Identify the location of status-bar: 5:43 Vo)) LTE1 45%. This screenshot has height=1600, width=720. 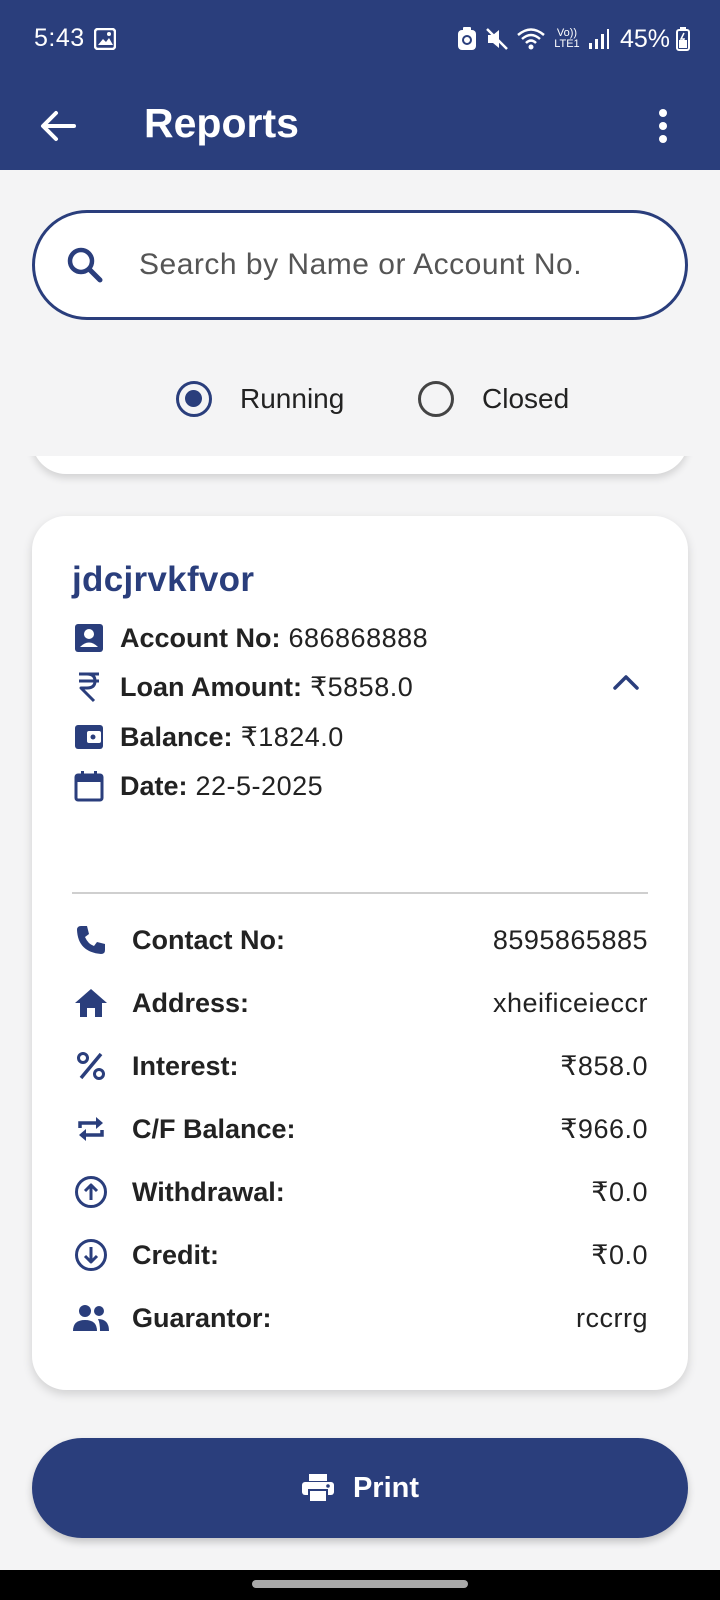
(360, 41).